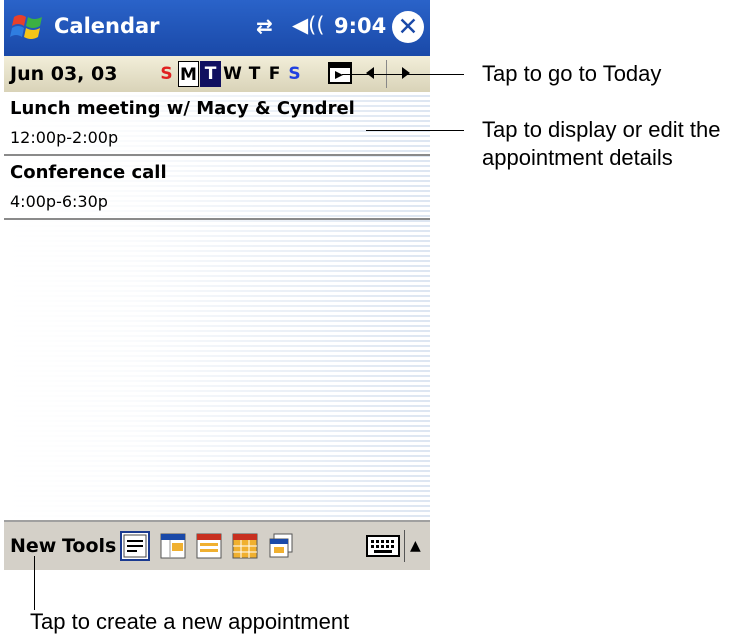  What do you see at coordinates (33, 546) in the screenshot?
I see `new-menu: New` at bounding box center [33, 546].